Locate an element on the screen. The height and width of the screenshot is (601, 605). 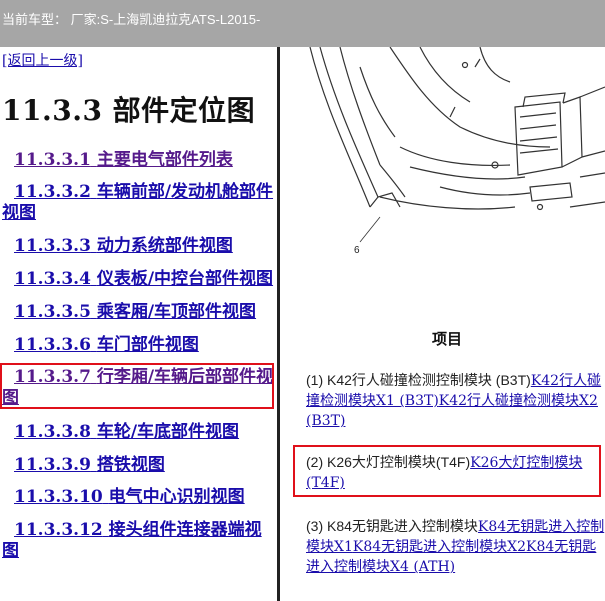
nav-item-11-3-3-3: 11.3.3.3 动力系统部件视图 is located at coordinates (138, 246).